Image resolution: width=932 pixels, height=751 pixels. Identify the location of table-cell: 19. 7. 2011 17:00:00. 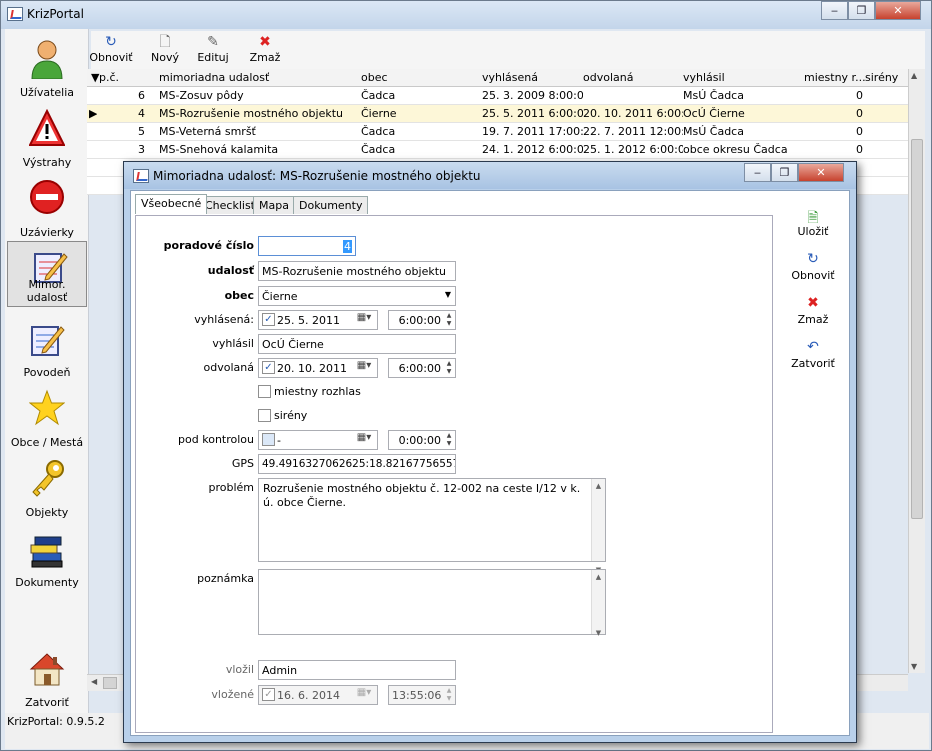
(532, 131).